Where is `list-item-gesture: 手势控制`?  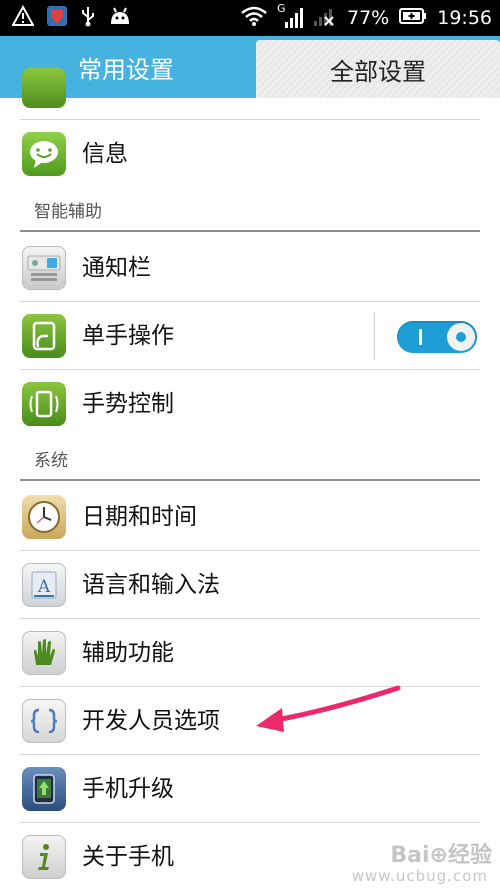 list-item-gesture: 手势控制 is located at coordinates (250, 404).